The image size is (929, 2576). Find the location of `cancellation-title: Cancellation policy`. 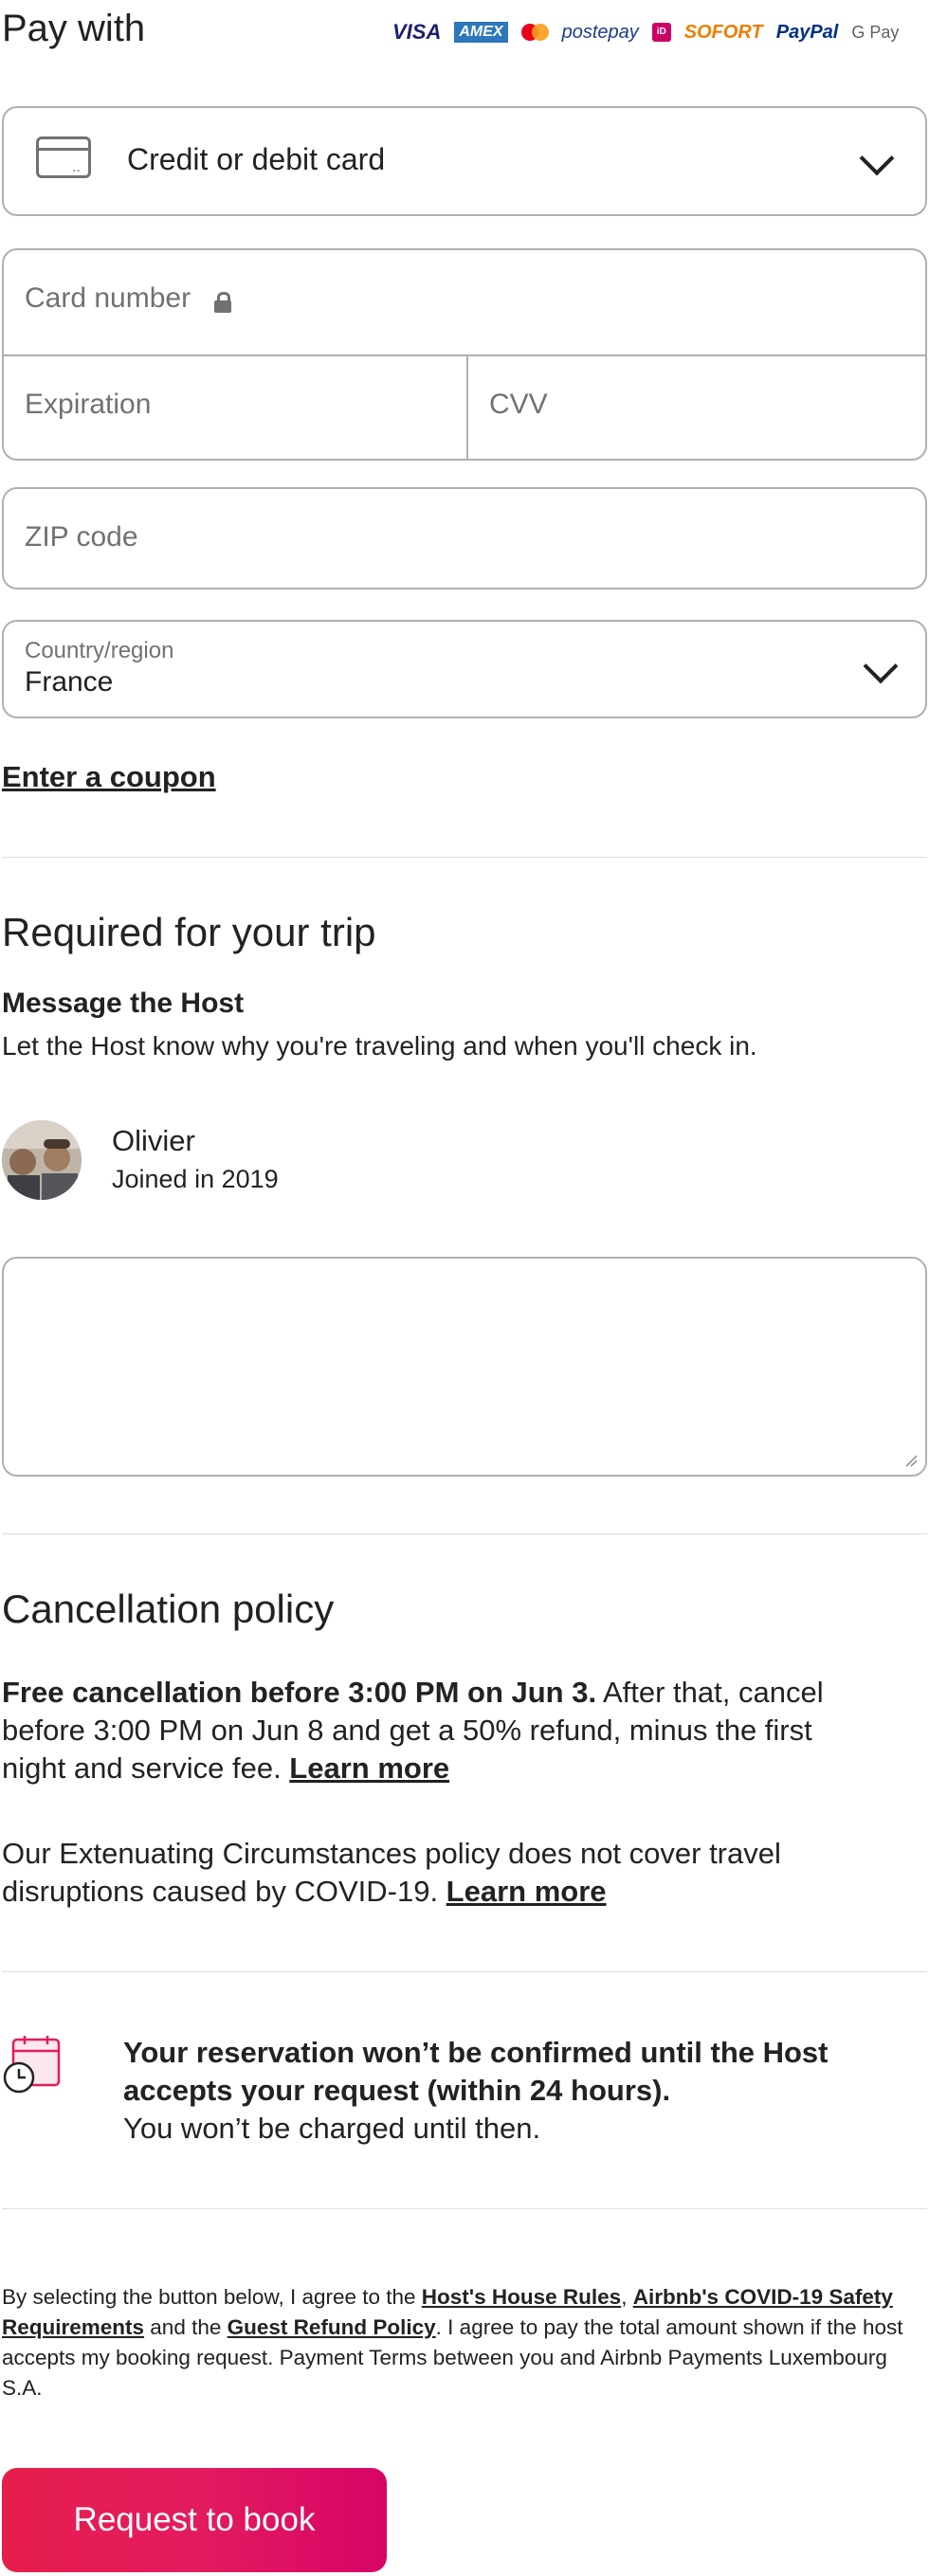

cancellation-title: Cancellation policy is located at coordinates (169, 1609).